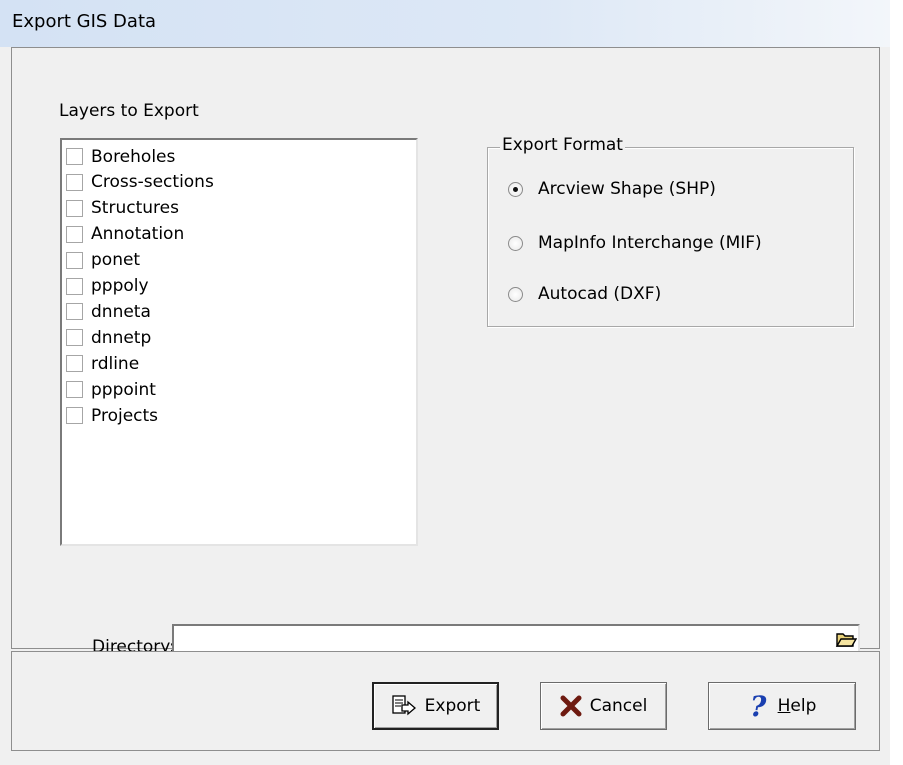 The width and height of the screenshot is (903, 765). I want to click on question-mark-icon: ?, so click(758, 706).